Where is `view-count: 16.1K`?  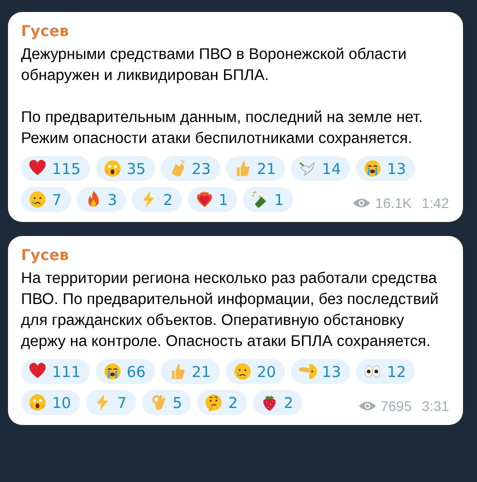 view-count: 16.1K is located at coordinates (393, 203).